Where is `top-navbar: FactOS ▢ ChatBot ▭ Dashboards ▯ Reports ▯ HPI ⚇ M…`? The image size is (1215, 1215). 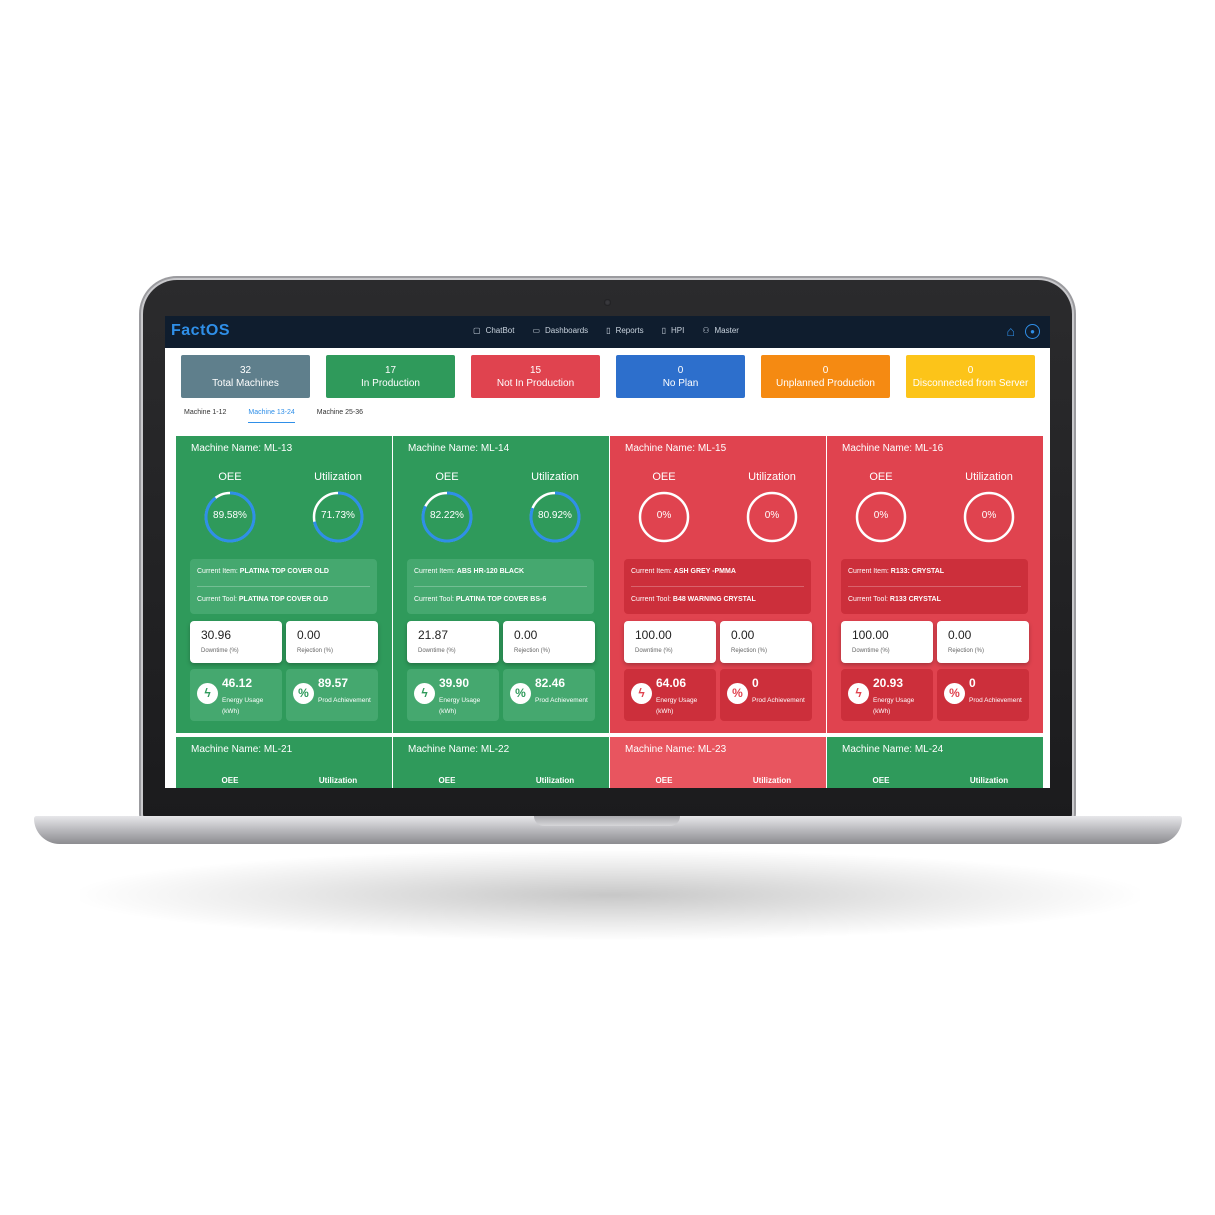
top-navbar: FactOS ▢ ChatBot ▭ Dashboards ▯ Reports ▯ HPI ⚇ M… is located at coordinates (607, 332).